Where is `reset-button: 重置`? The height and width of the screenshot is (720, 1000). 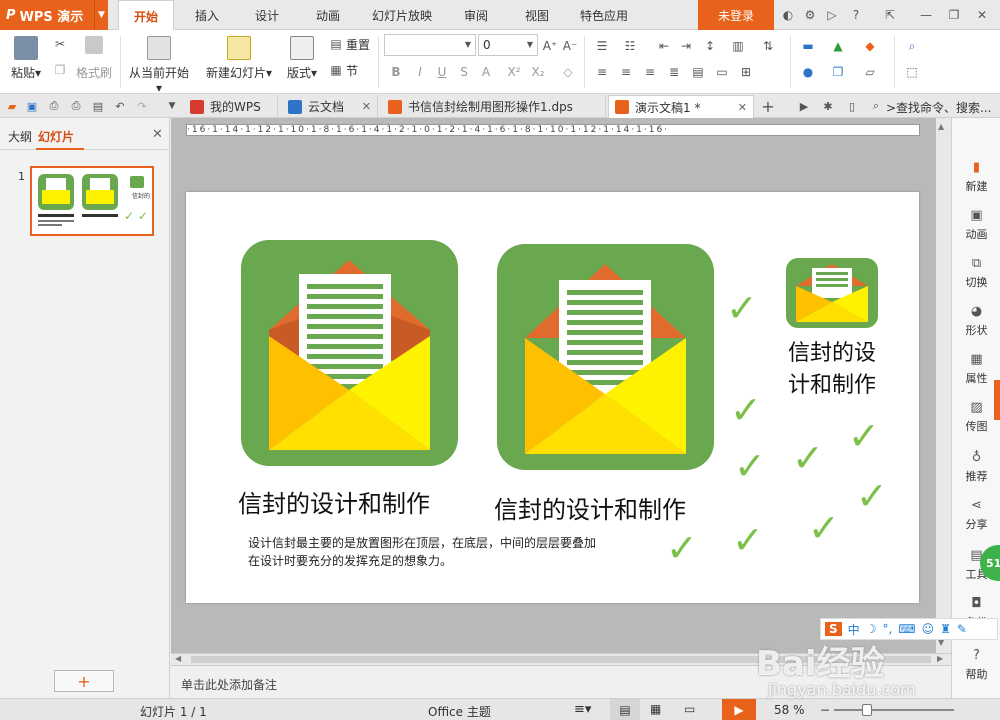
reset-button: 重置 is located at coordinates (358, 44).